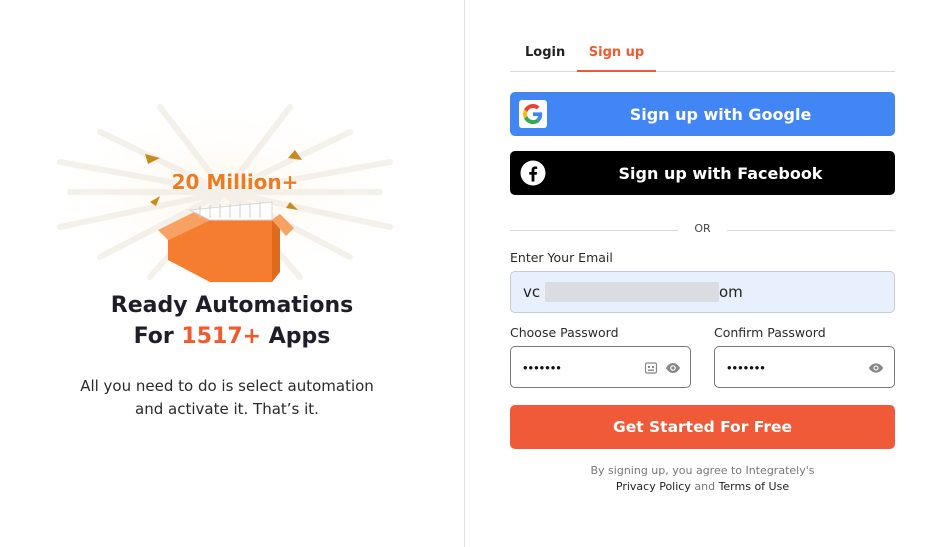 This screenshot has height=547, width=934. Describe the element at coordinates (632, 292) in the screenshot. I see `email-redaction` at that location.